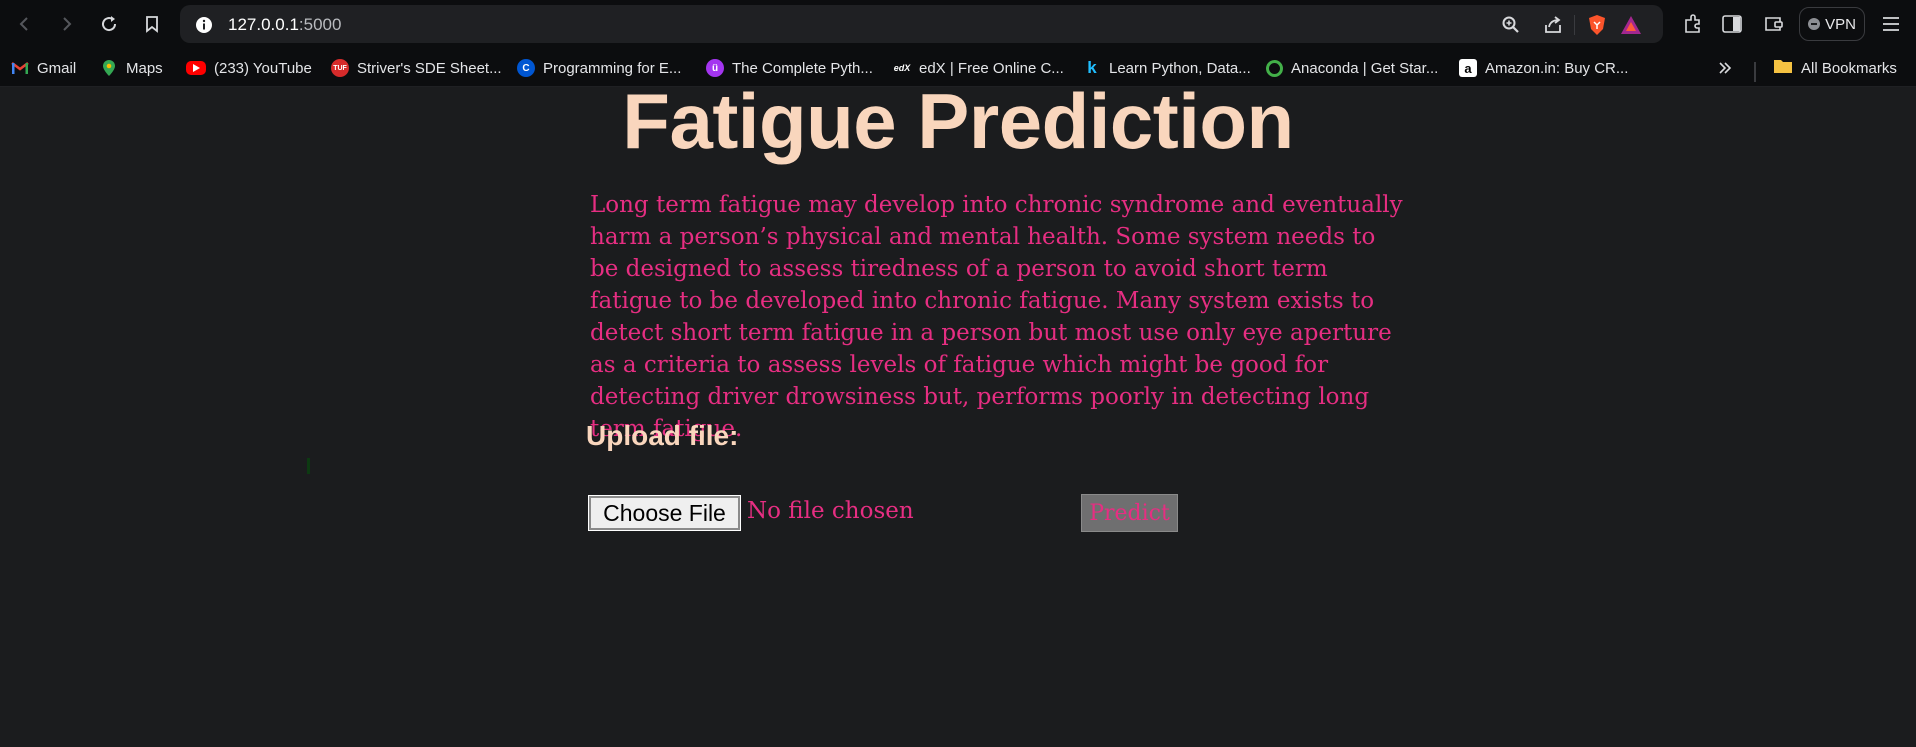 The image size is (1916, 747). What do you see at coordinates (1468, 68) in the screenshot?
I see `amazon-icon: a` at bounding box center [1468, 68].